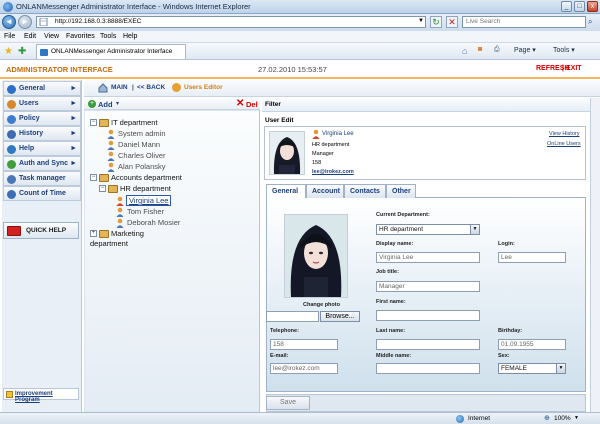 The image size is (600, 424). I want to click on add-favorite-icon: ✚, so click(22, 51).